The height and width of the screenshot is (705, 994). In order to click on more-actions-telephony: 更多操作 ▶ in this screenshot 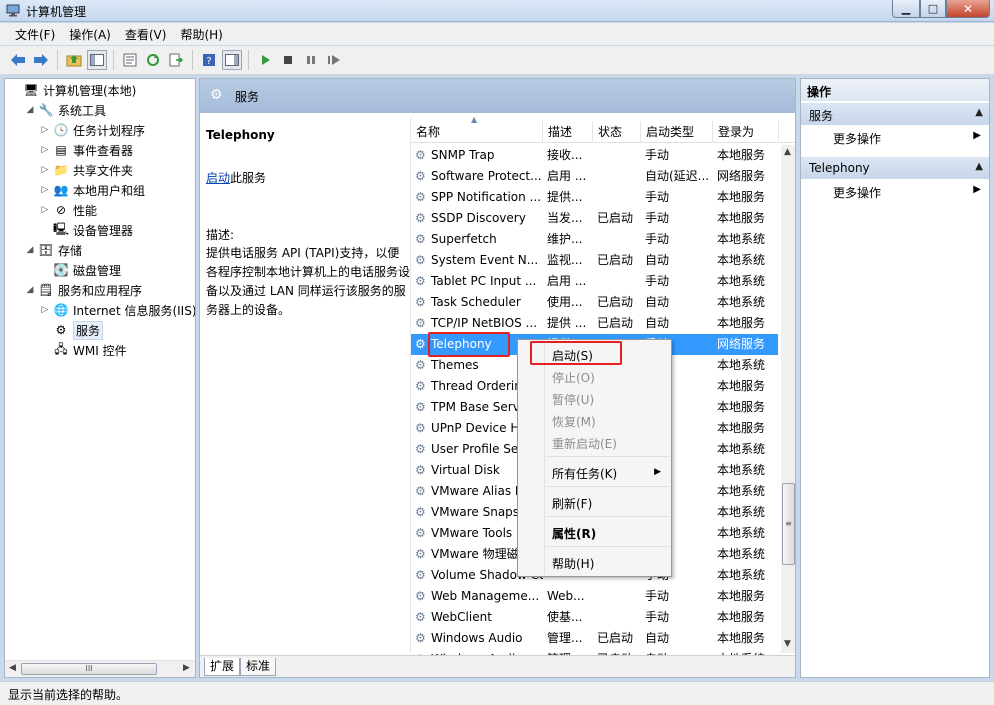, I will do `click(908, 191)`.